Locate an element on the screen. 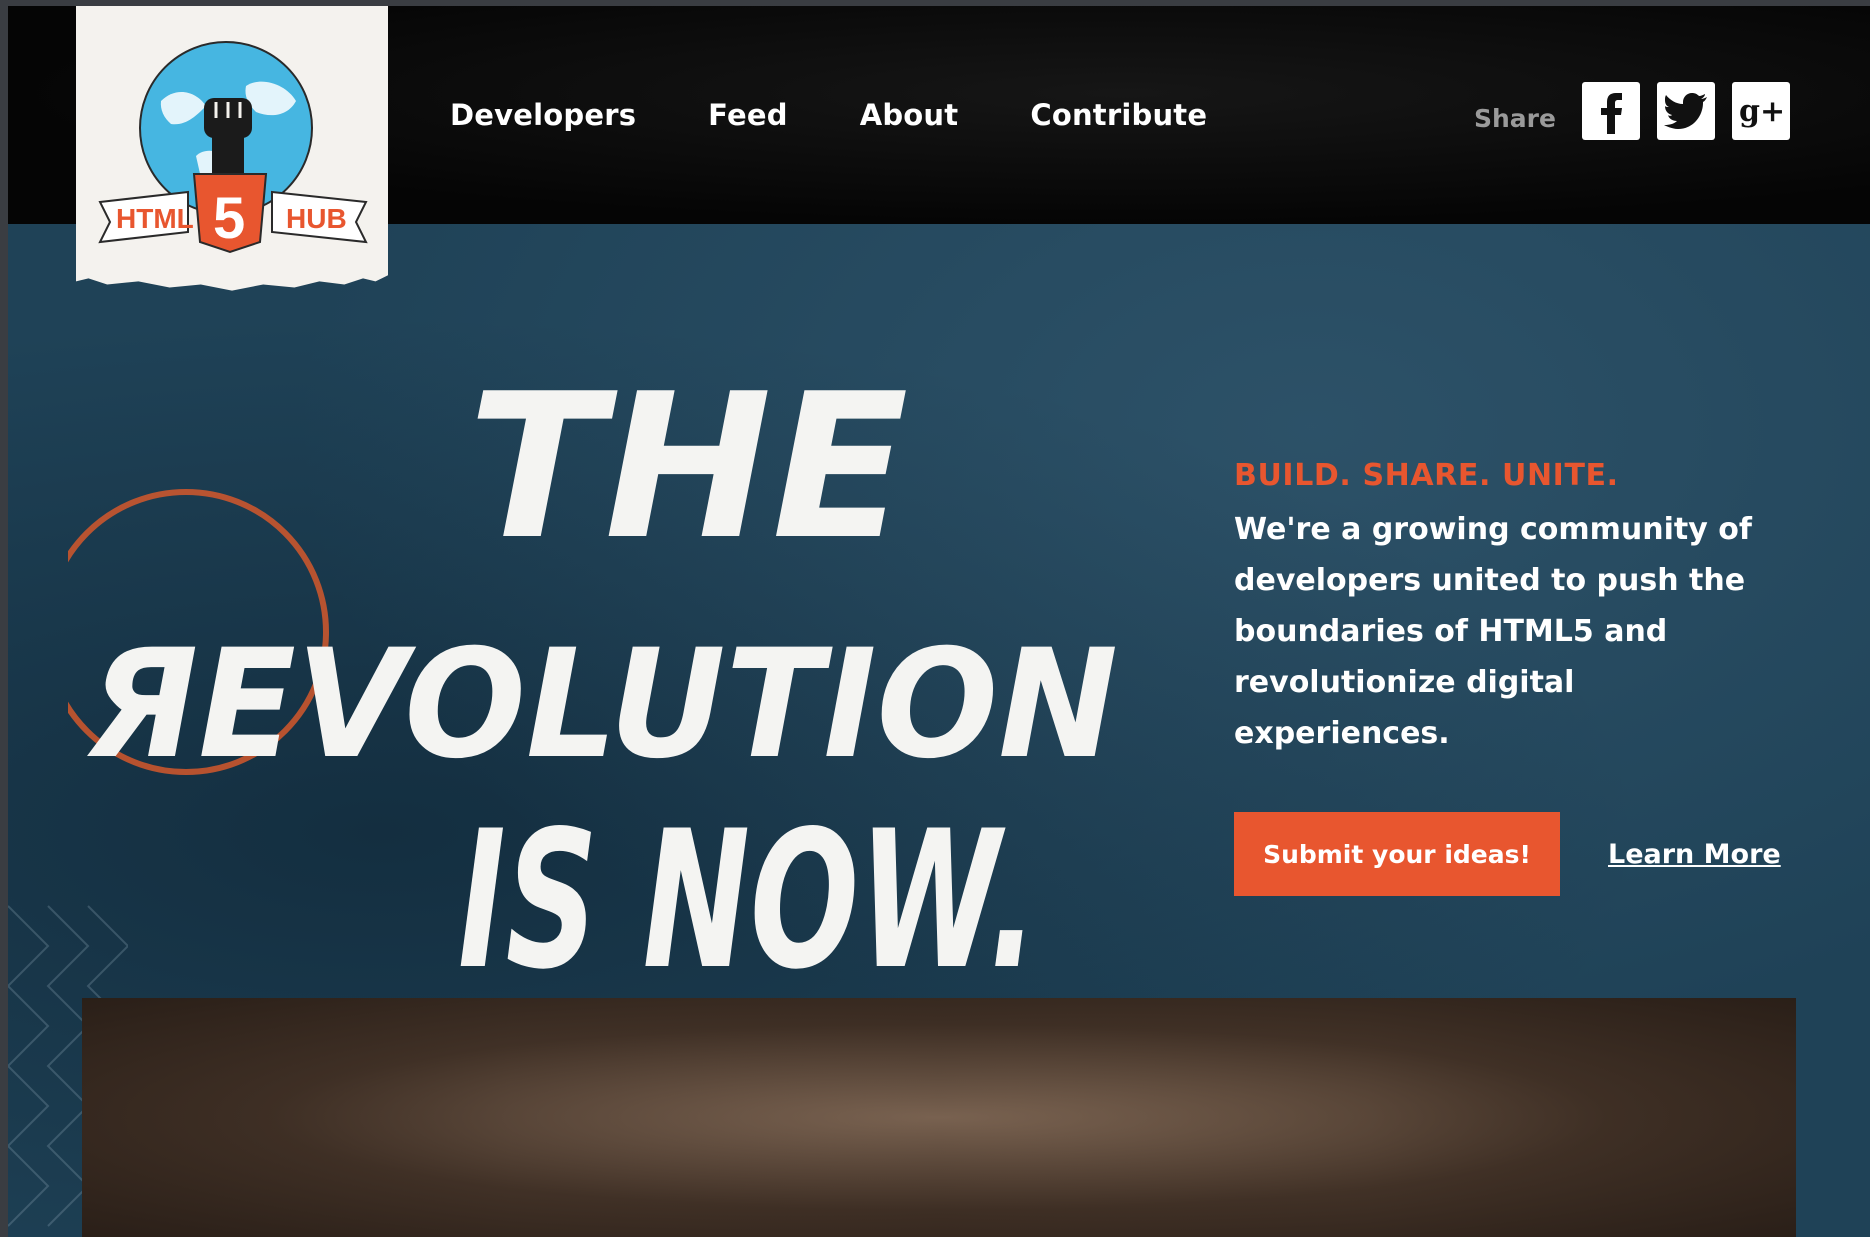  logo-artwork: HTML 5 HUB is located at coordinates (233, 147).